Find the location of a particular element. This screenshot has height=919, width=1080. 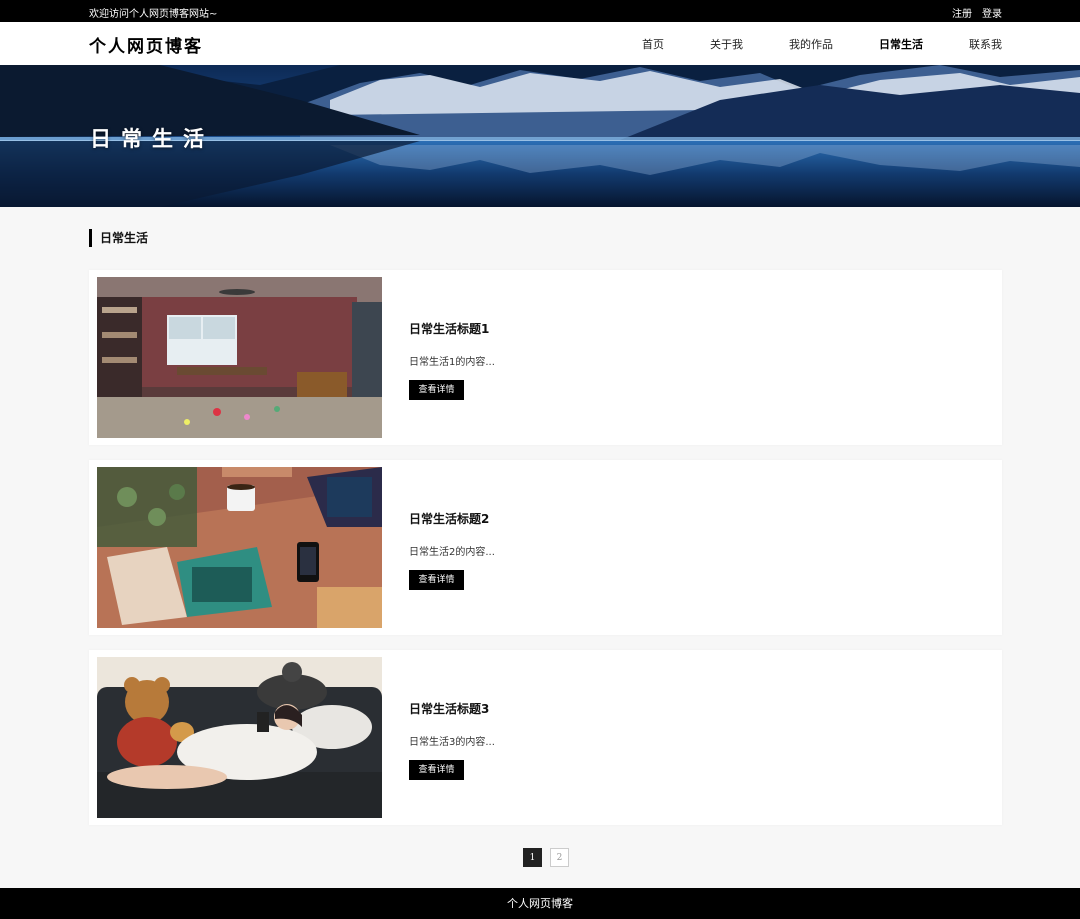

register-link: 注册 is located at coordinates (962, 12).